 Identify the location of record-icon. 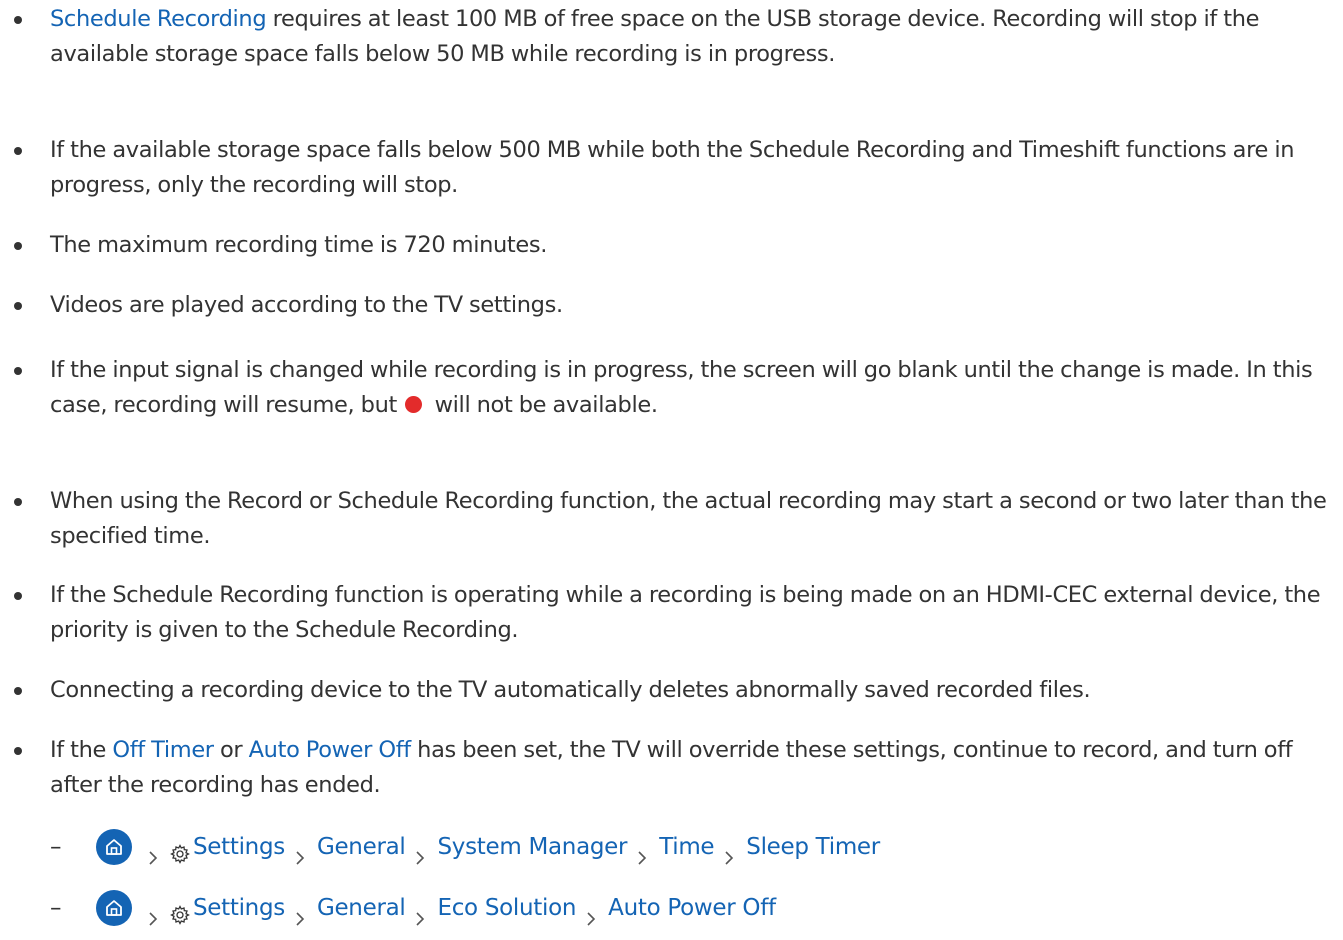
(414, 404).